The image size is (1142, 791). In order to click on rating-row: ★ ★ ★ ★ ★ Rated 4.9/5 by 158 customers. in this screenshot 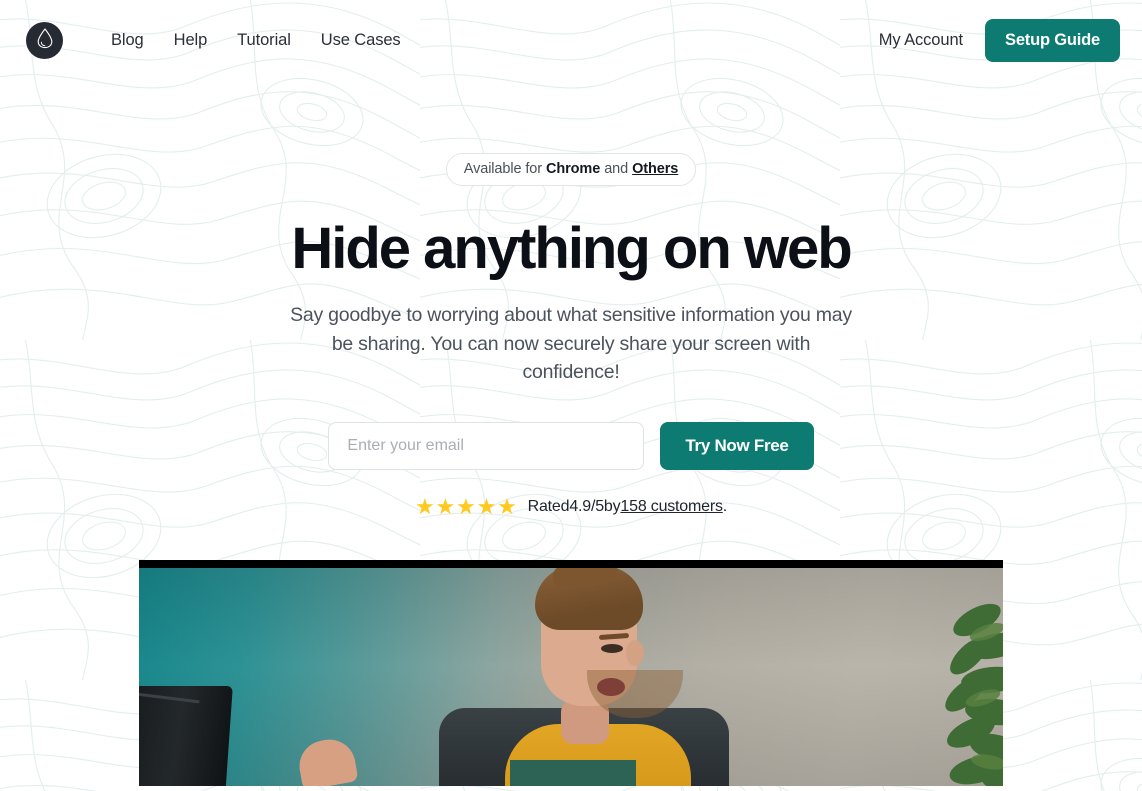, I will do `click(571, 506)`.